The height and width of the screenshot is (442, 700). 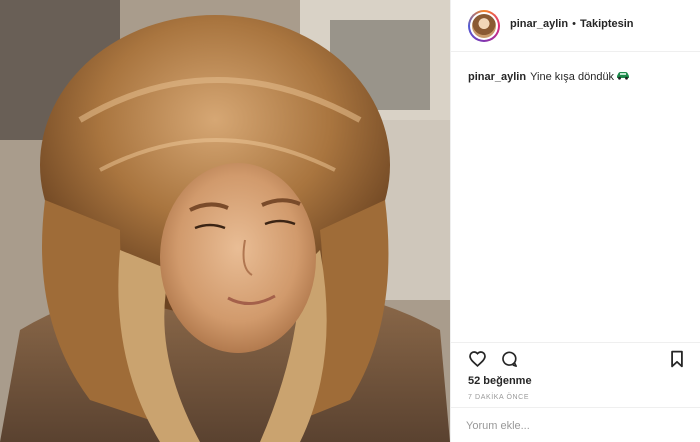 What do you see at coordinates (477, 361) in the screenshot?
I see `heart-icon` at bounding box center [477, 361].